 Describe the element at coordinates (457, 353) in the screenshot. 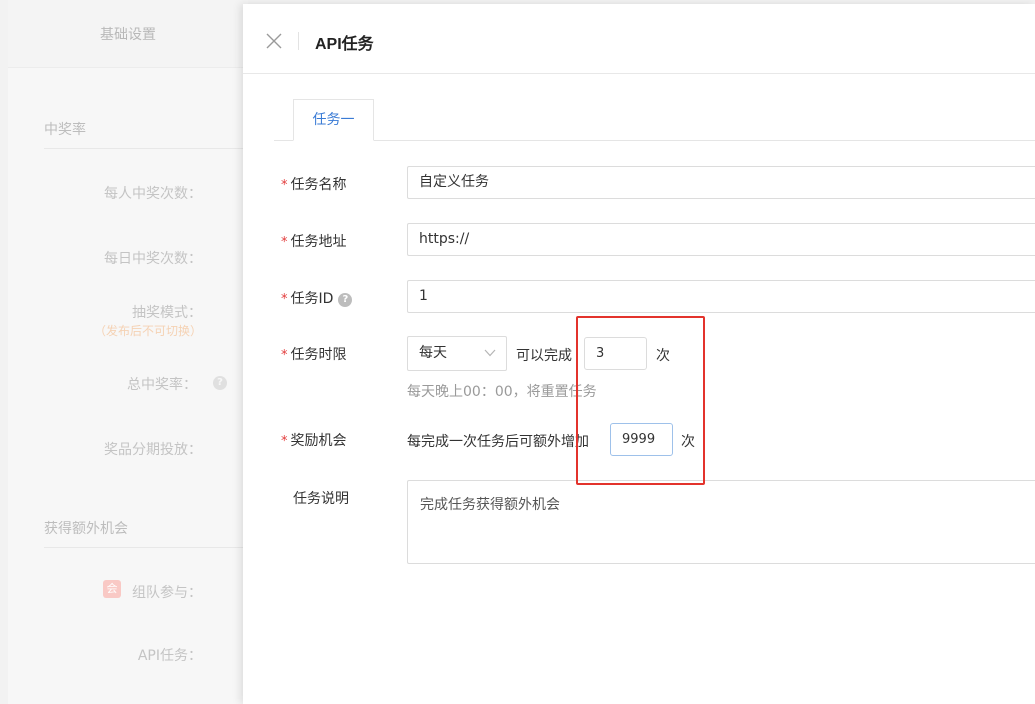

I see `period-select: 每天` at that location.